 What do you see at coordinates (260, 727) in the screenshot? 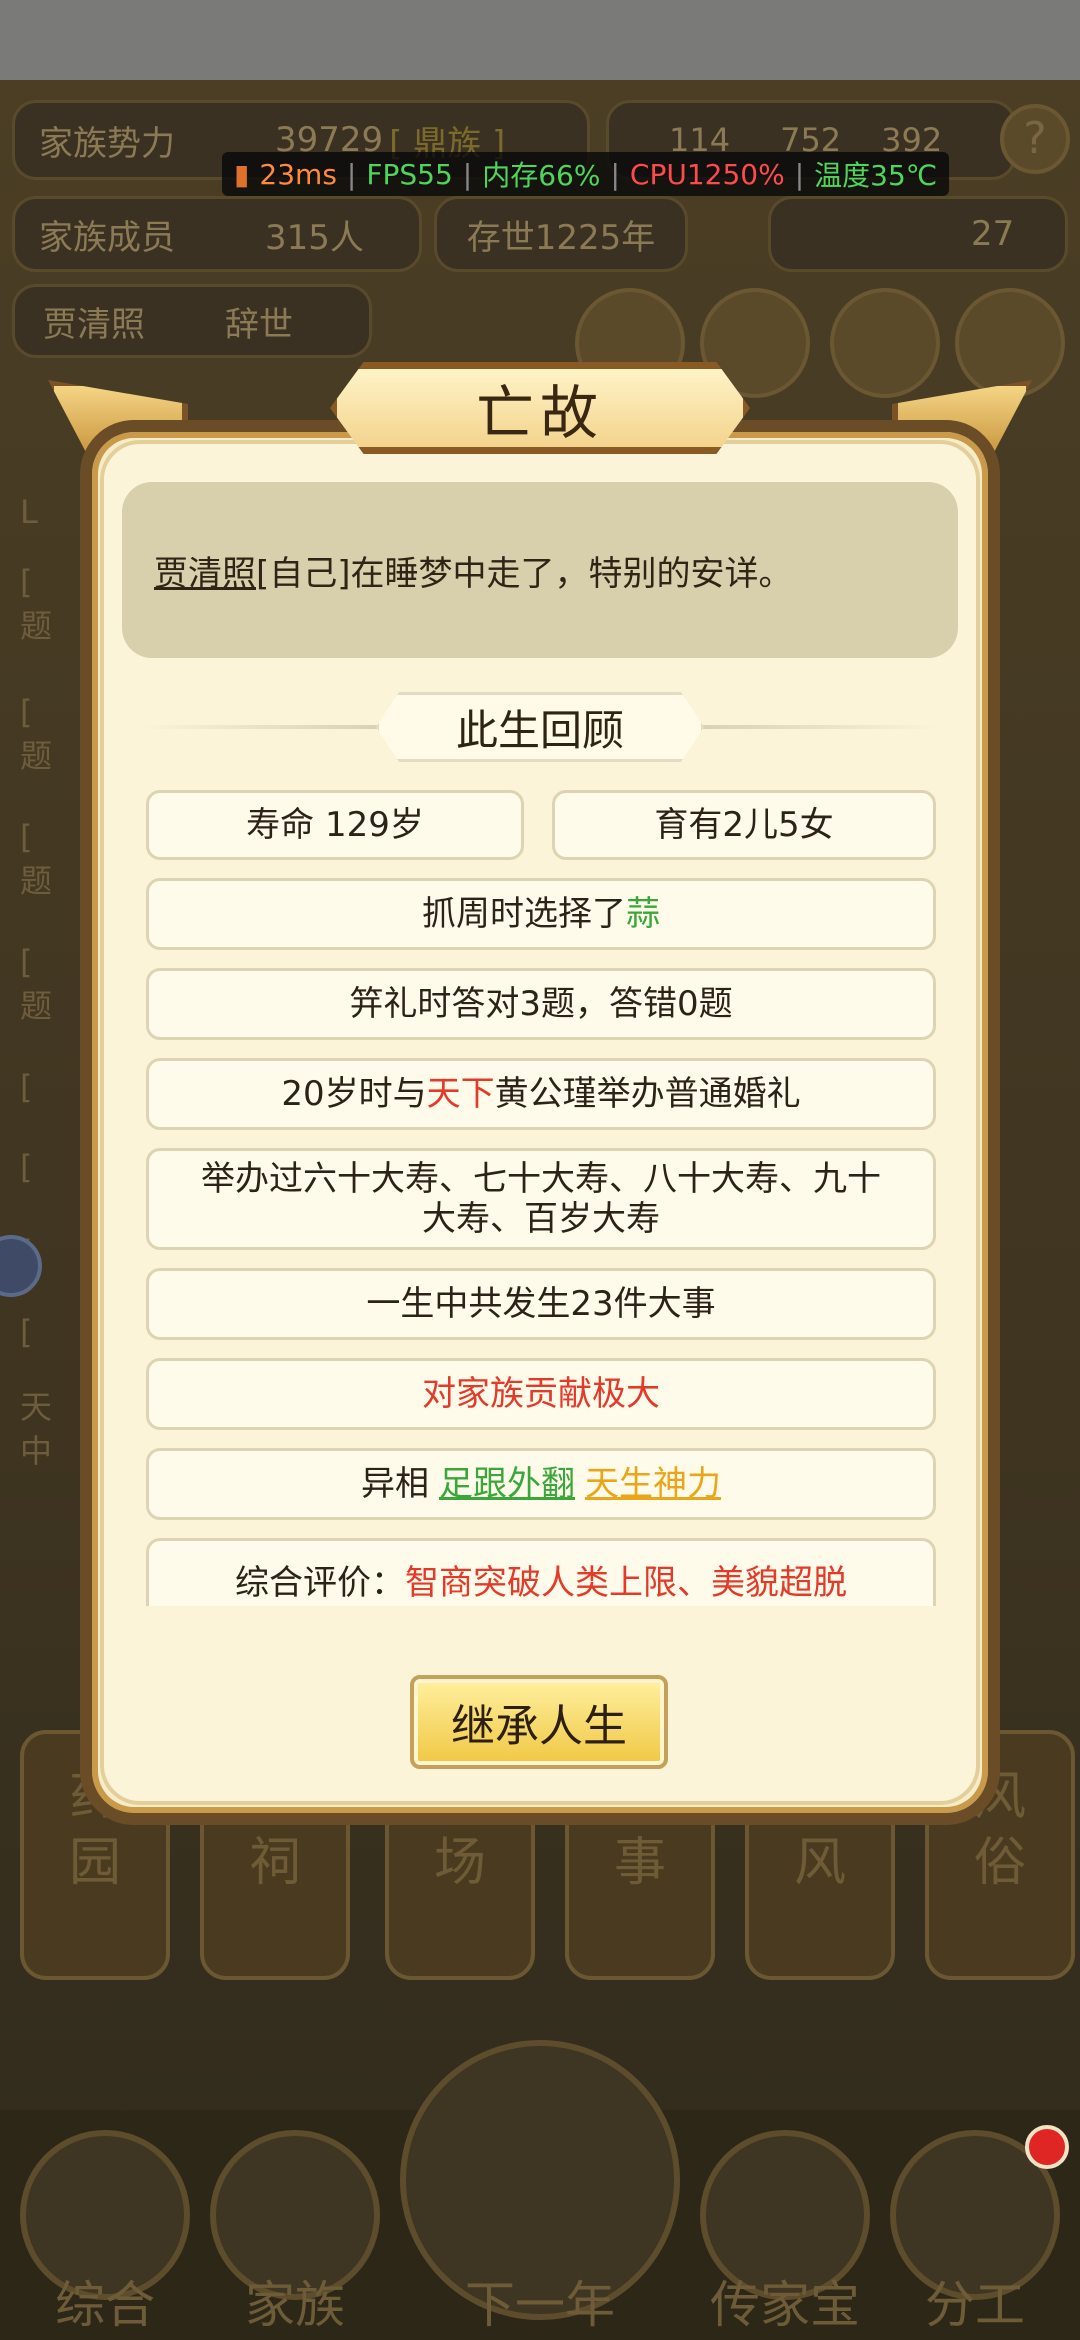
I see `review-divider-left` at bounding box center [260, 727].